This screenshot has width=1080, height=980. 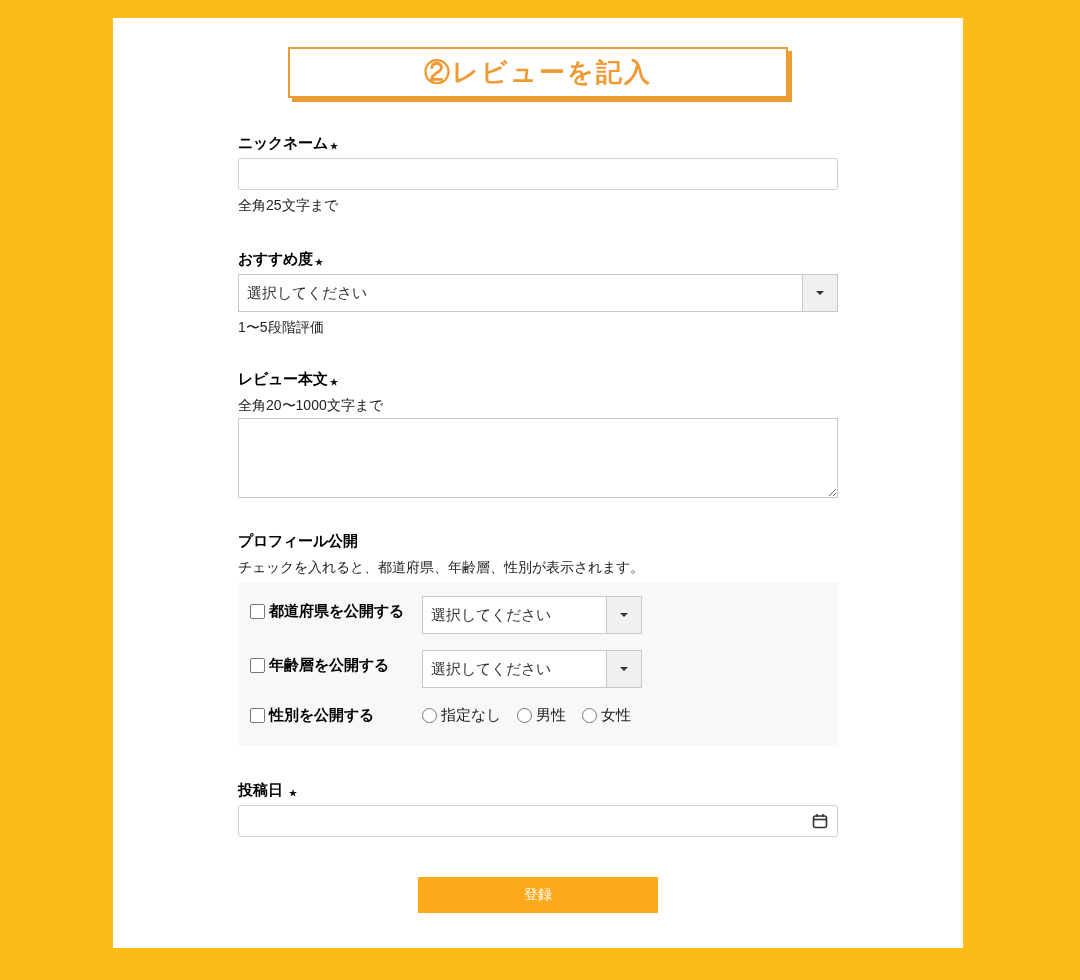 What do you see at coordinates (538, 174) in the screenshot?
I see `text-field` at bounding box center [538, 174].